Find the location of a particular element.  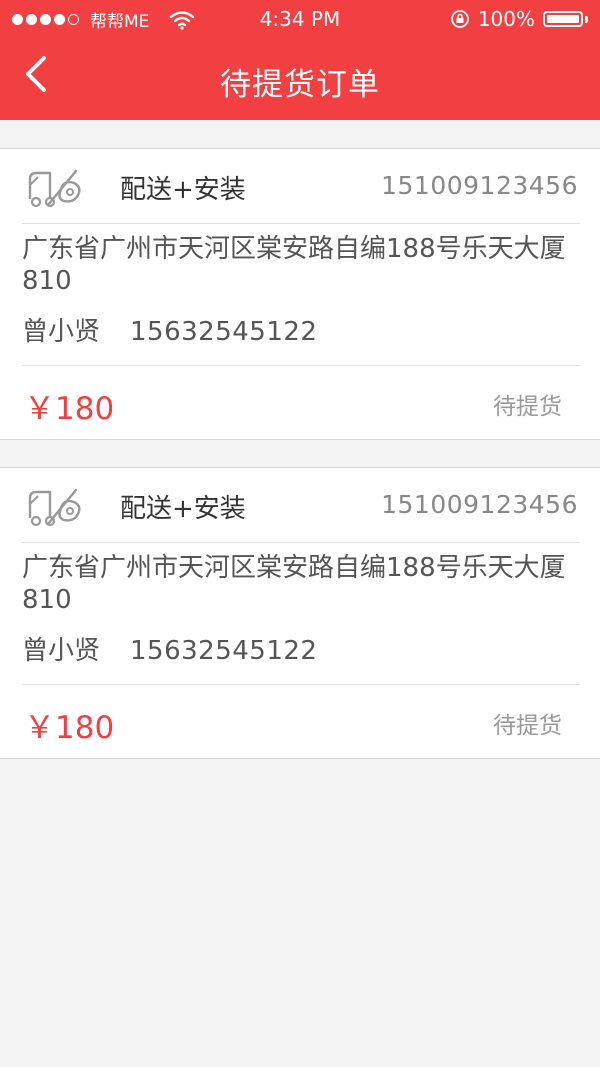

status-right: 100% is located at coordinates (519, 19).